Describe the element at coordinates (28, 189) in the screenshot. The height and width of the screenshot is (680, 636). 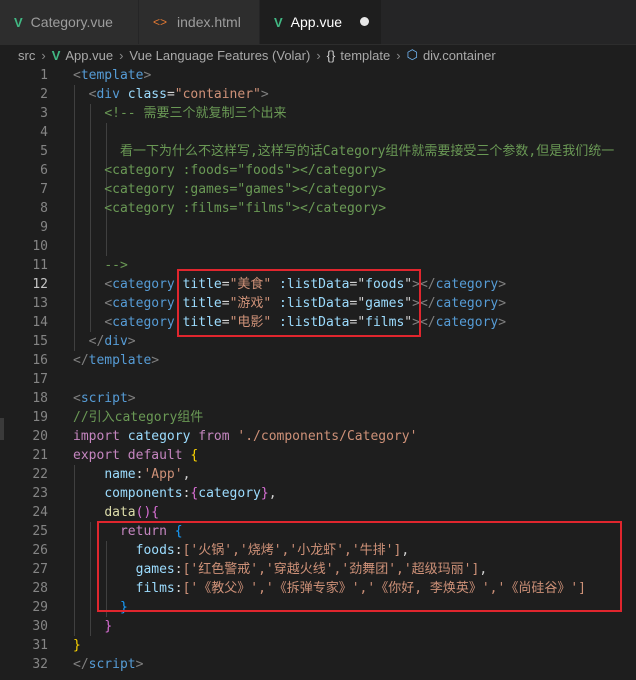
I see `line-number: 7` at that location.